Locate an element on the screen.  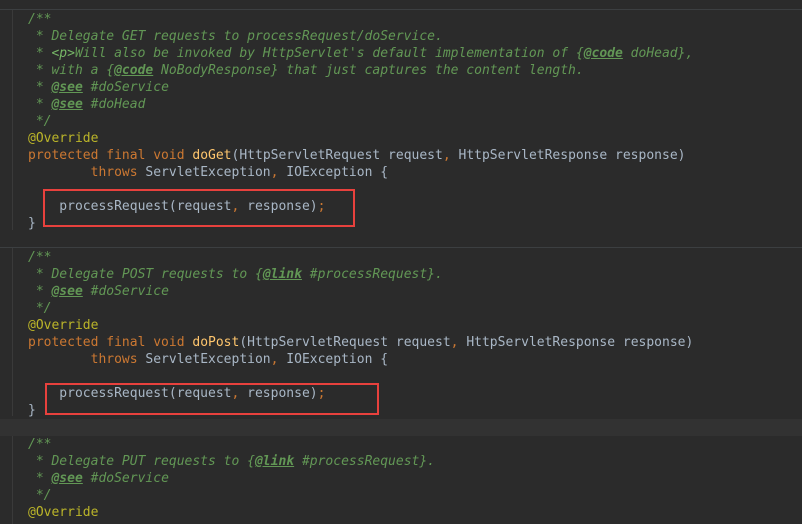
code-token: * with a { is located at coordinates (71, 70).